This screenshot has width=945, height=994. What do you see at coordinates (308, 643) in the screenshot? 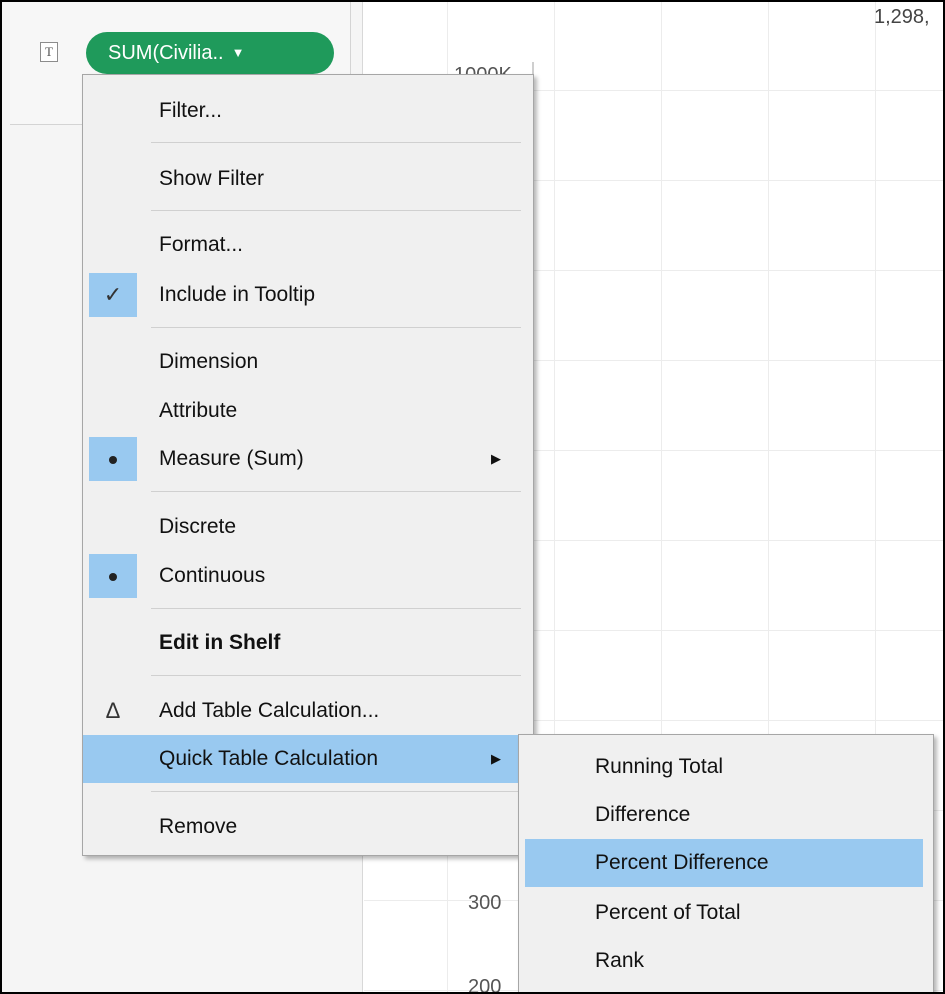
I see `menu-item-edit-in-shelf: Edit in Shelf` at bounding box center [308, 643].